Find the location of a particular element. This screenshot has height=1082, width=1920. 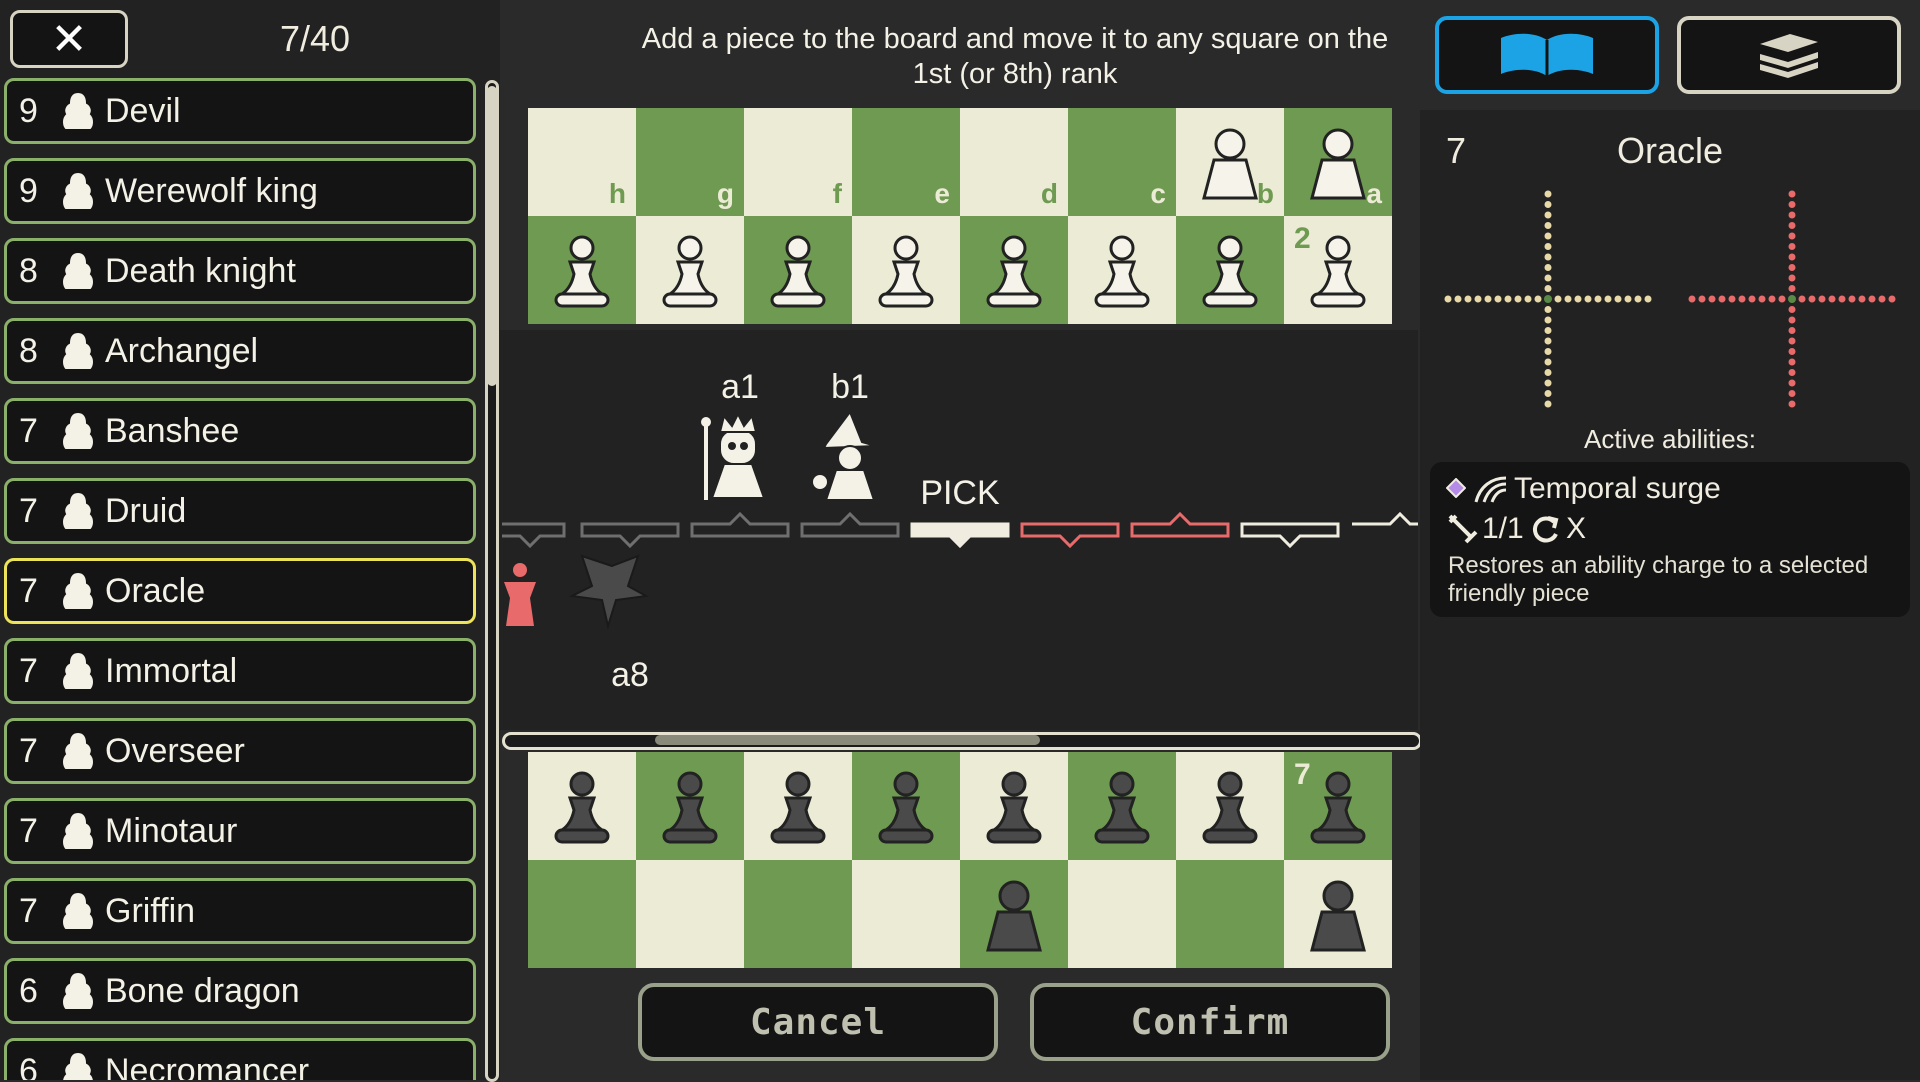

board-square: d is located at coordinates (1014, 162).